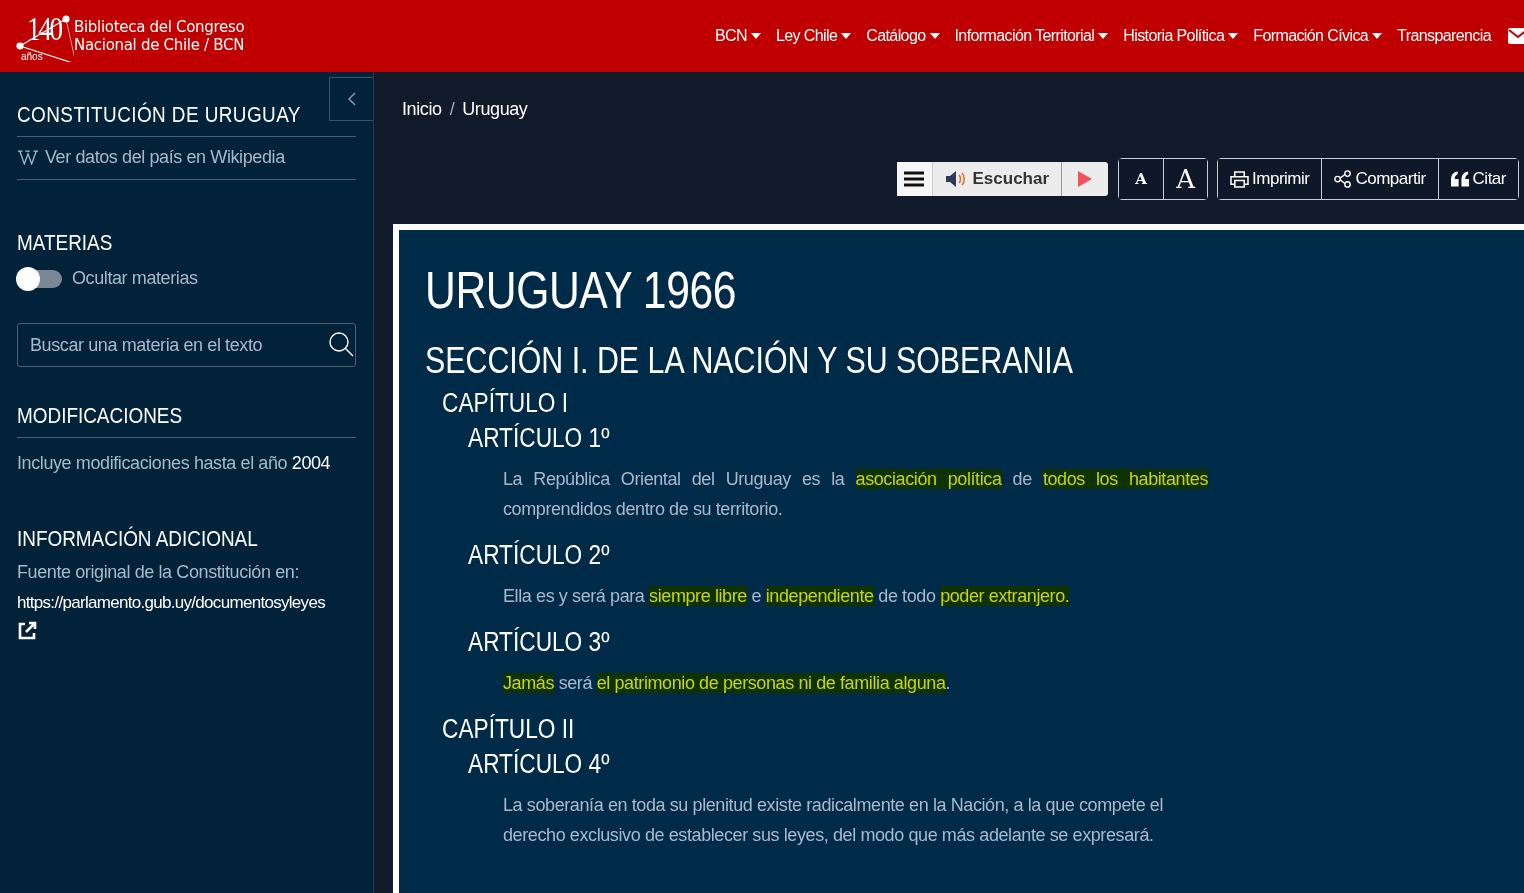 This screenshot has width=1524, height=893. I want to click on section-heading: MATERIAS, so click(65, 243).